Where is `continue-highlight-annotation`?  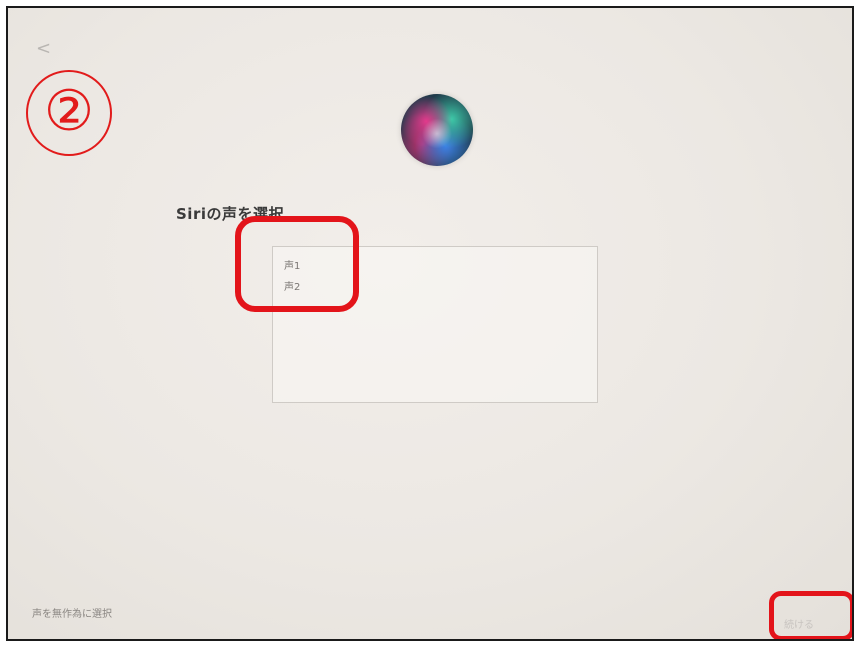 continue-highlight-annotation is located at coordinates (810, 615).